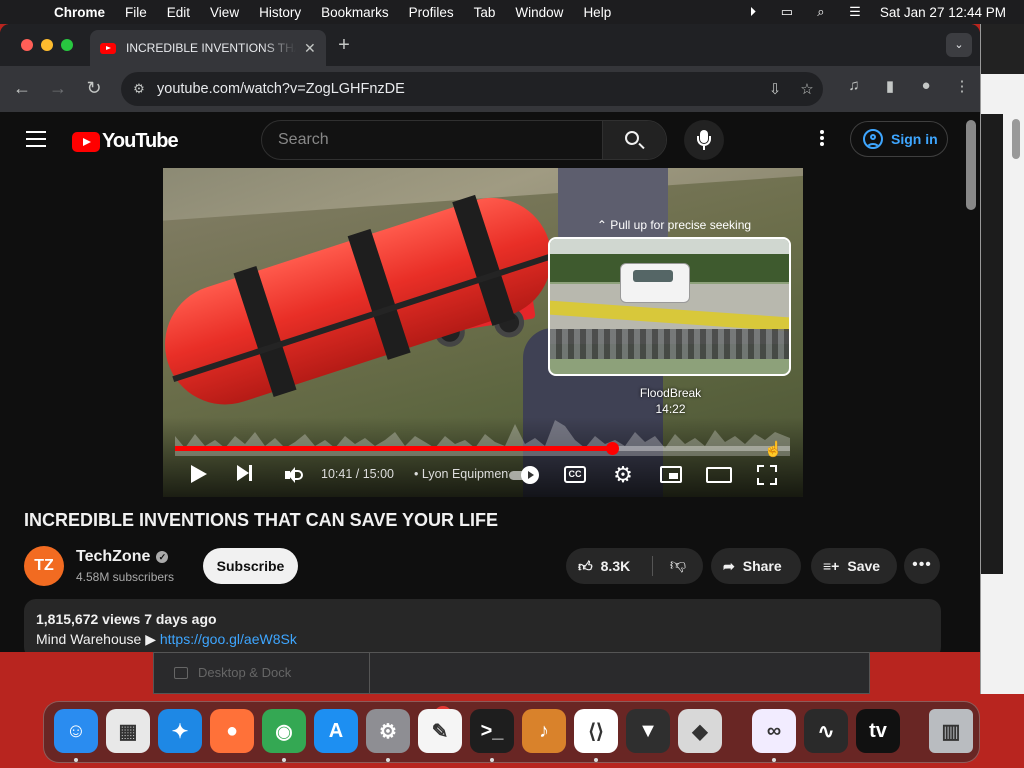  Describe the element at coordinates (826, 731) in the screenshot. I see `activity-monitor-icon: ∿` at that location.